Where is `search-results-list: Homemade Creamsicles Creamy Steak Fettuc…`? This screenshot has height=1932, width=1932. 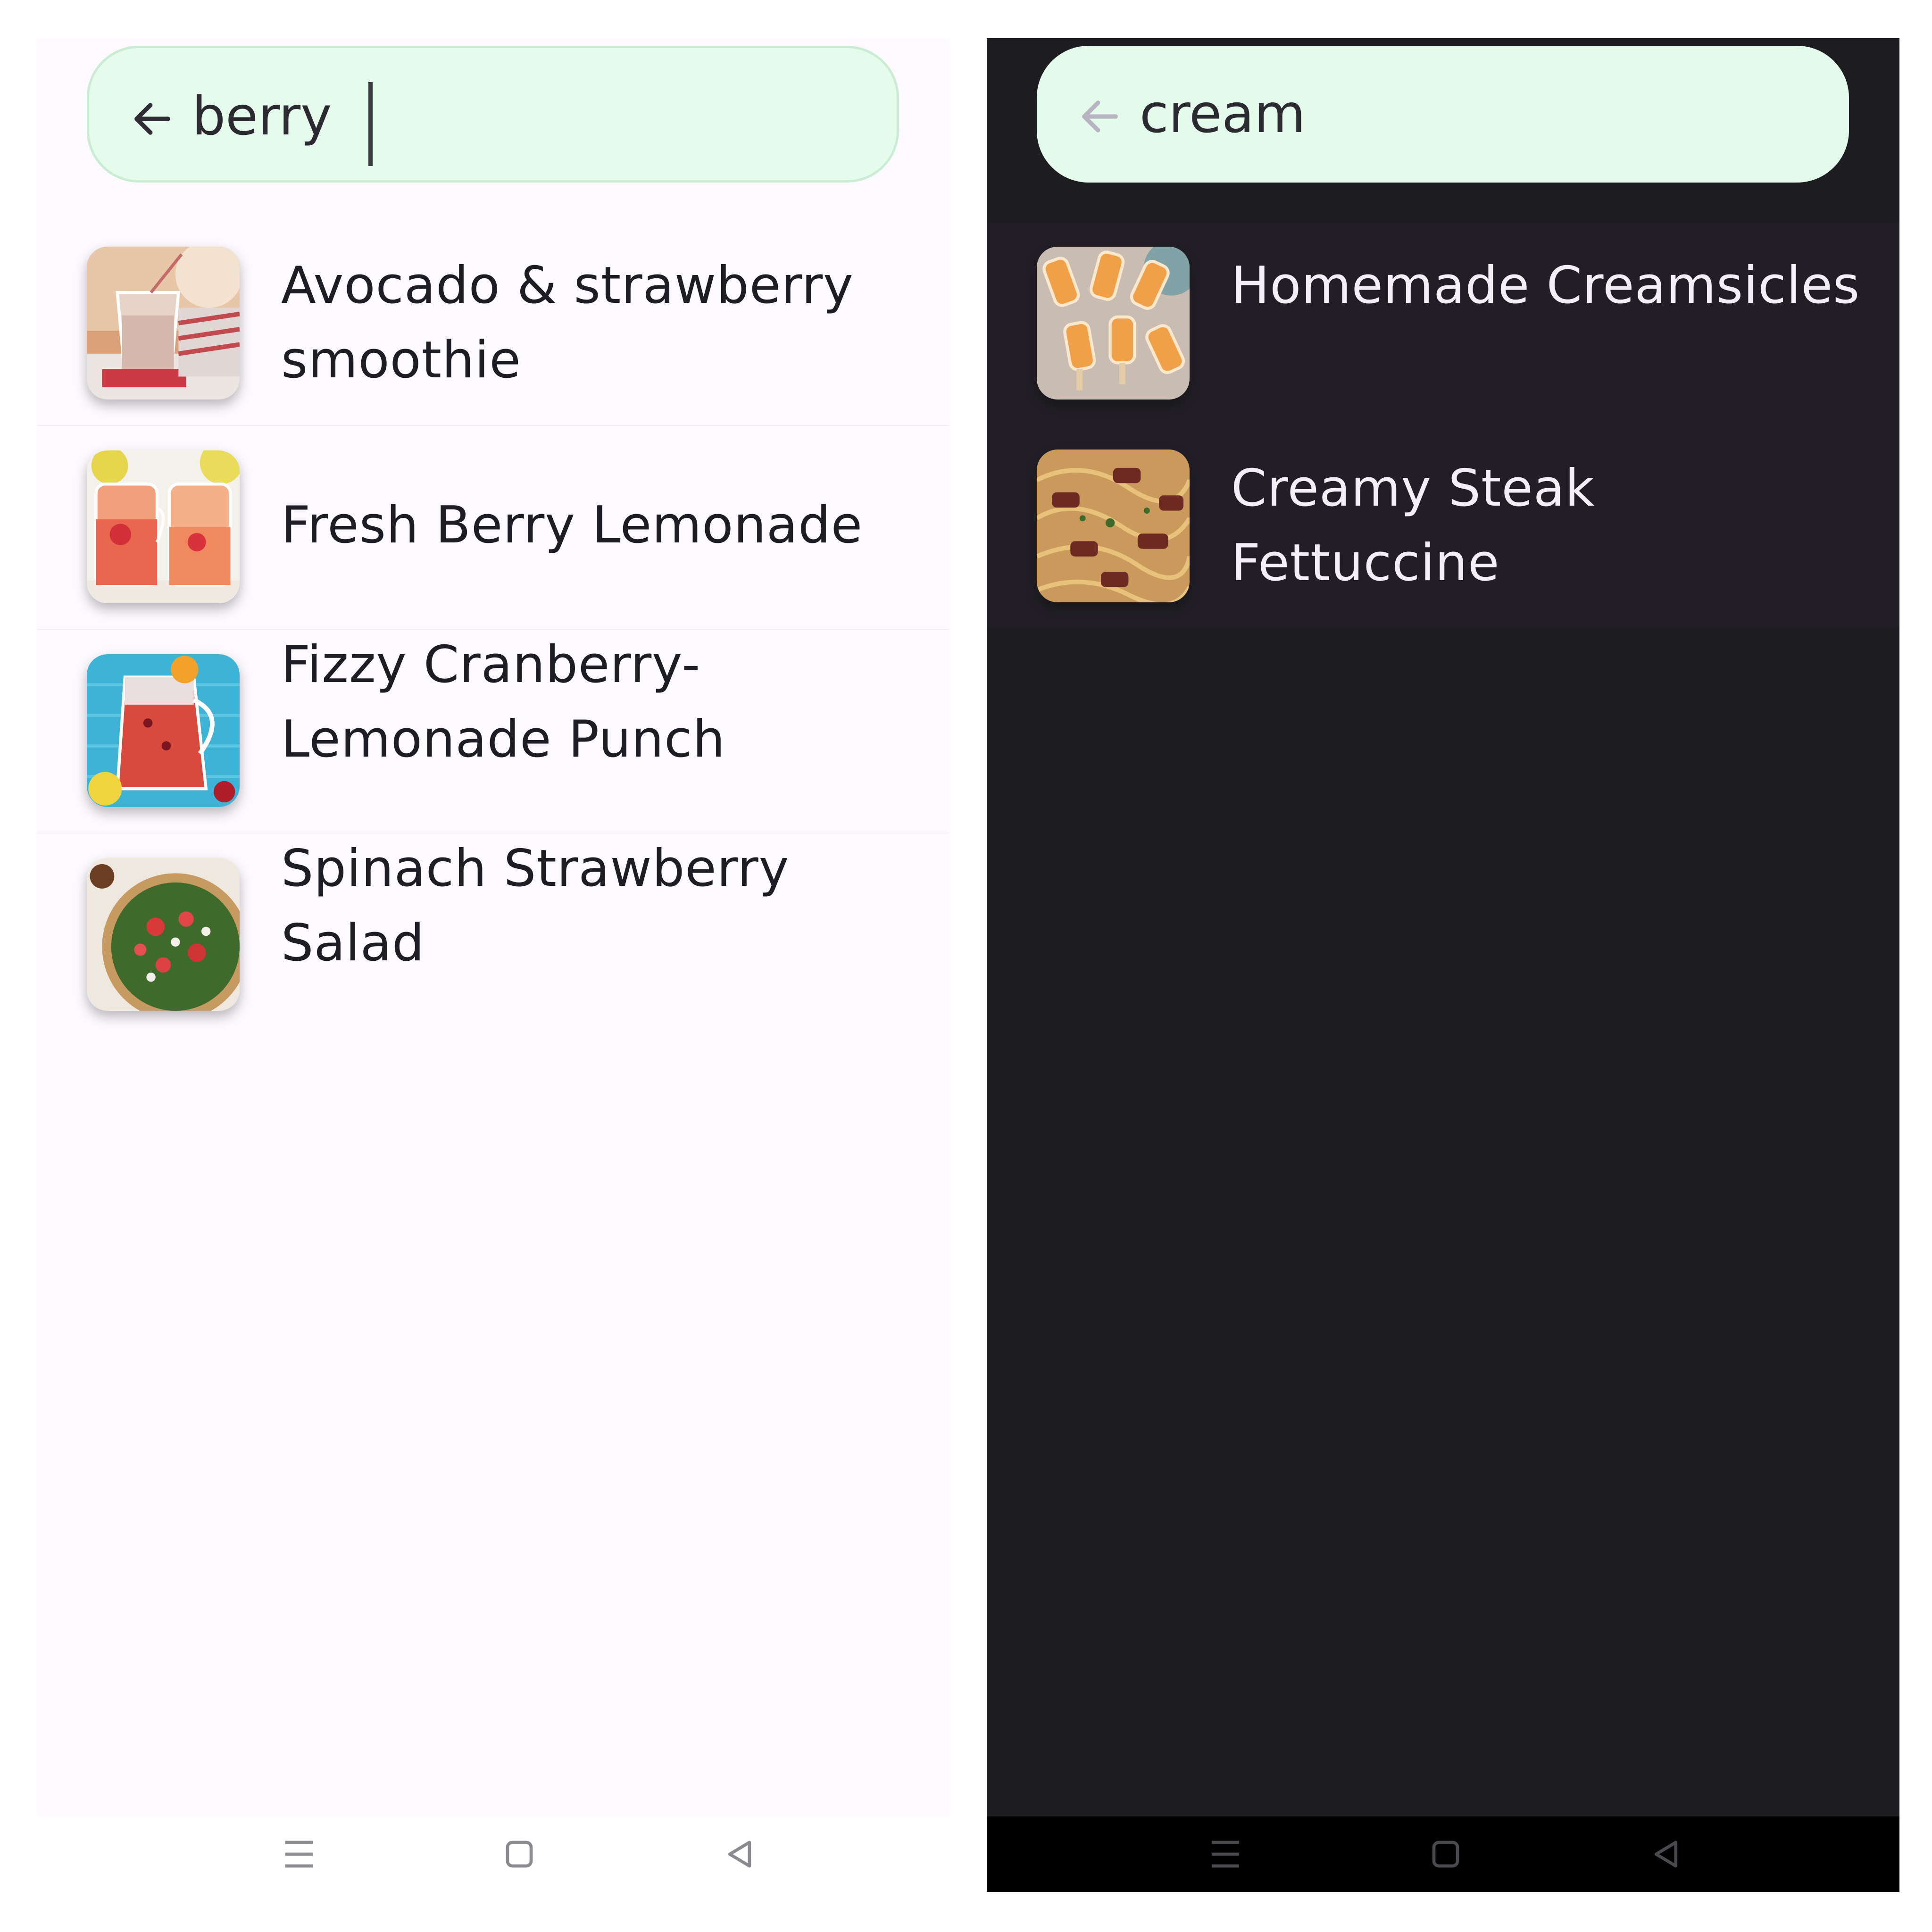
search-results-list: Homemade Creamsicles Creamy Steak Fettuc… is located at coordinates (1443, 425).